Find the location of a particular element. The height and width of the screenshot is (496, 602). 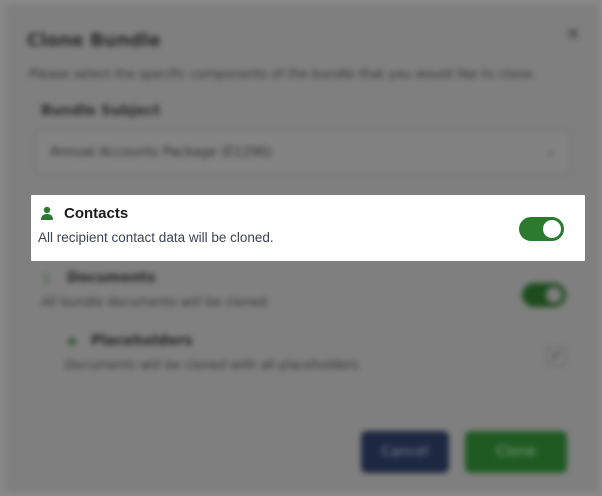

cancel-button: Cancel is located at coordinates (405, 452).